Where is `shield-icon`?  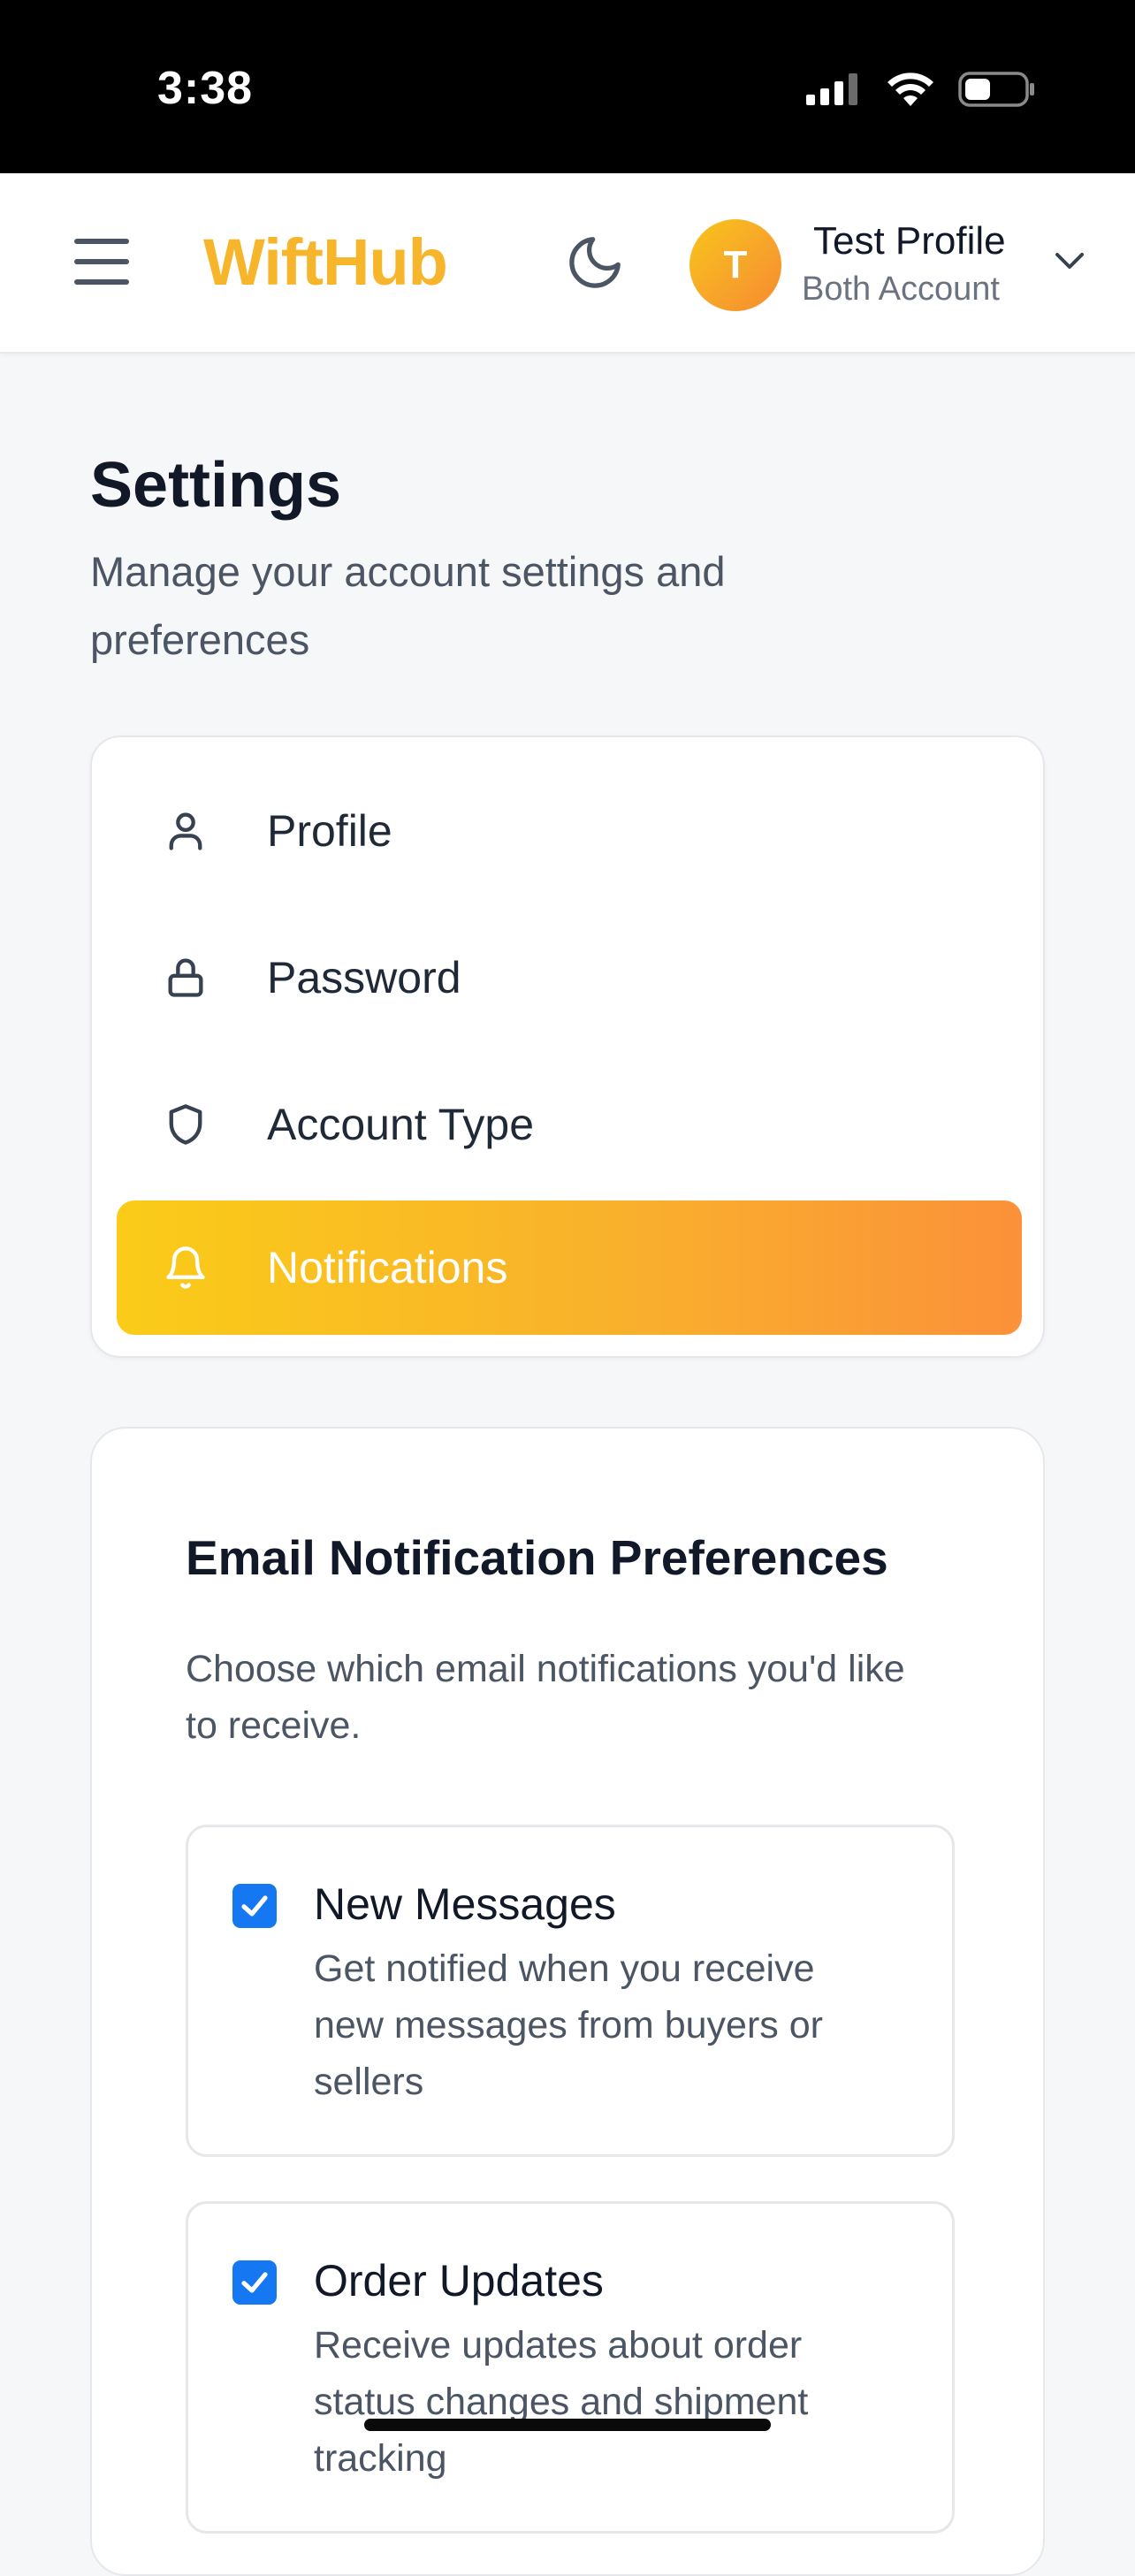 shield-icon is located at coordinates (186, 1124).